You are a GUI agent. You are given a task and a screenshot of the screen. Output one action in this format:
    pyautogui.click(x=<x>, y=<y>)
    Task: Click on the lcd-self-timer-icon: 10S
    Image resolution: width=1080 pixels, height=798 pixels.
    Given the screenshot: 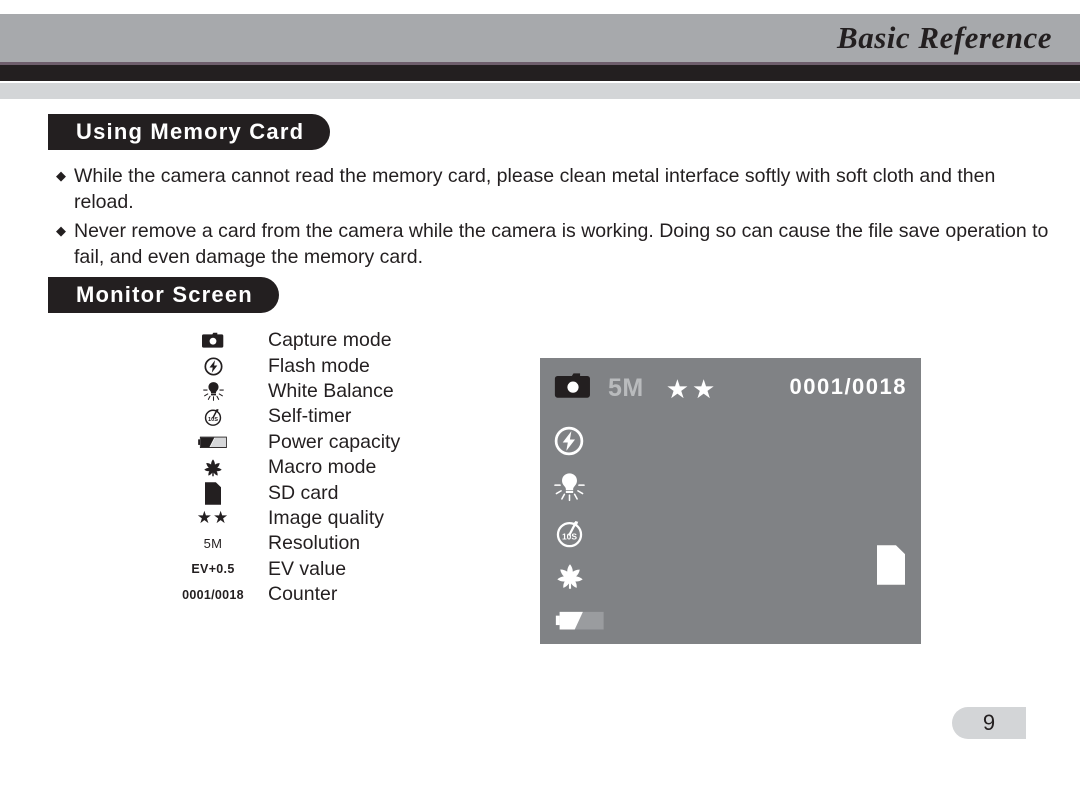 What is the action you would take?
    pyautogui.click(x=569, y=536)
    